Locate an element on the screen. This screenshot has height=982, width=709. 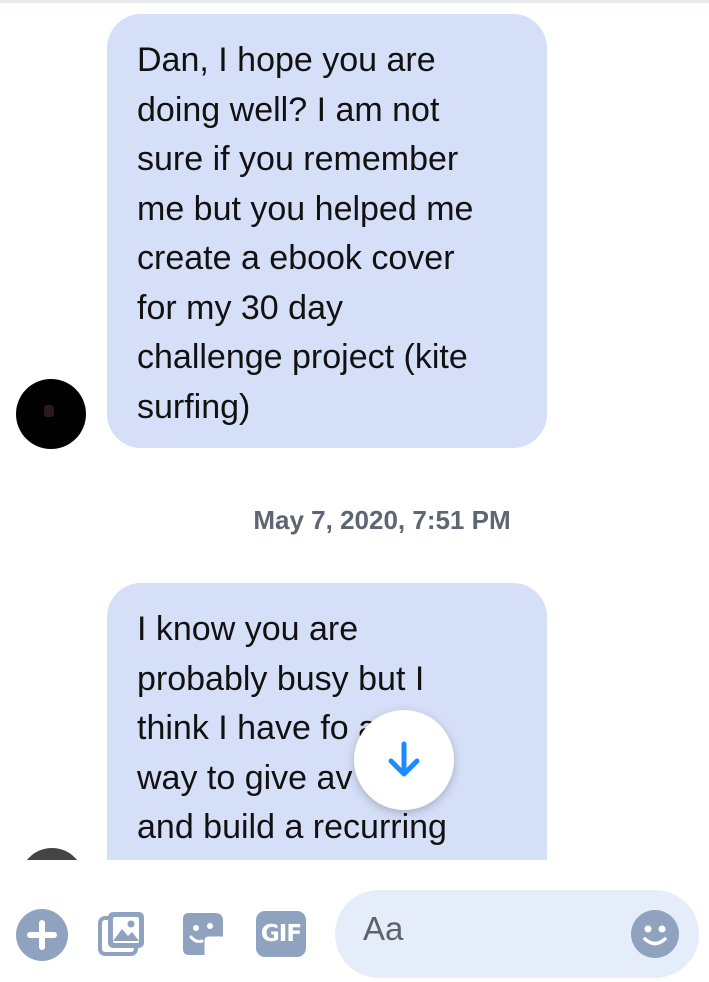
message-line: doing well? I am not is located at coordinates (288, 109).